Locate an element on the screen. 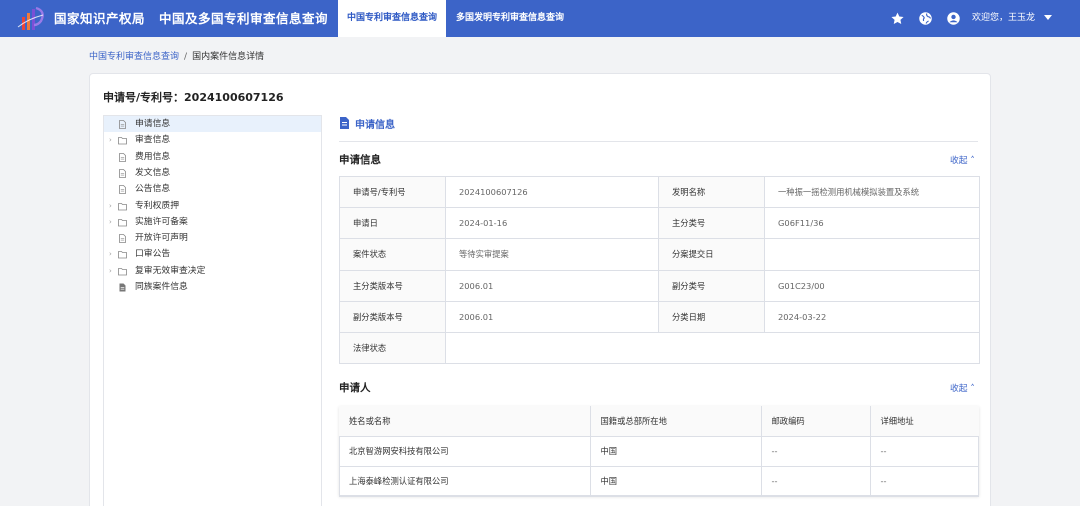  breadcrumb: 中国专利审查信息查询 / 国内案件信息详情 is located at coordinates (176, 55).